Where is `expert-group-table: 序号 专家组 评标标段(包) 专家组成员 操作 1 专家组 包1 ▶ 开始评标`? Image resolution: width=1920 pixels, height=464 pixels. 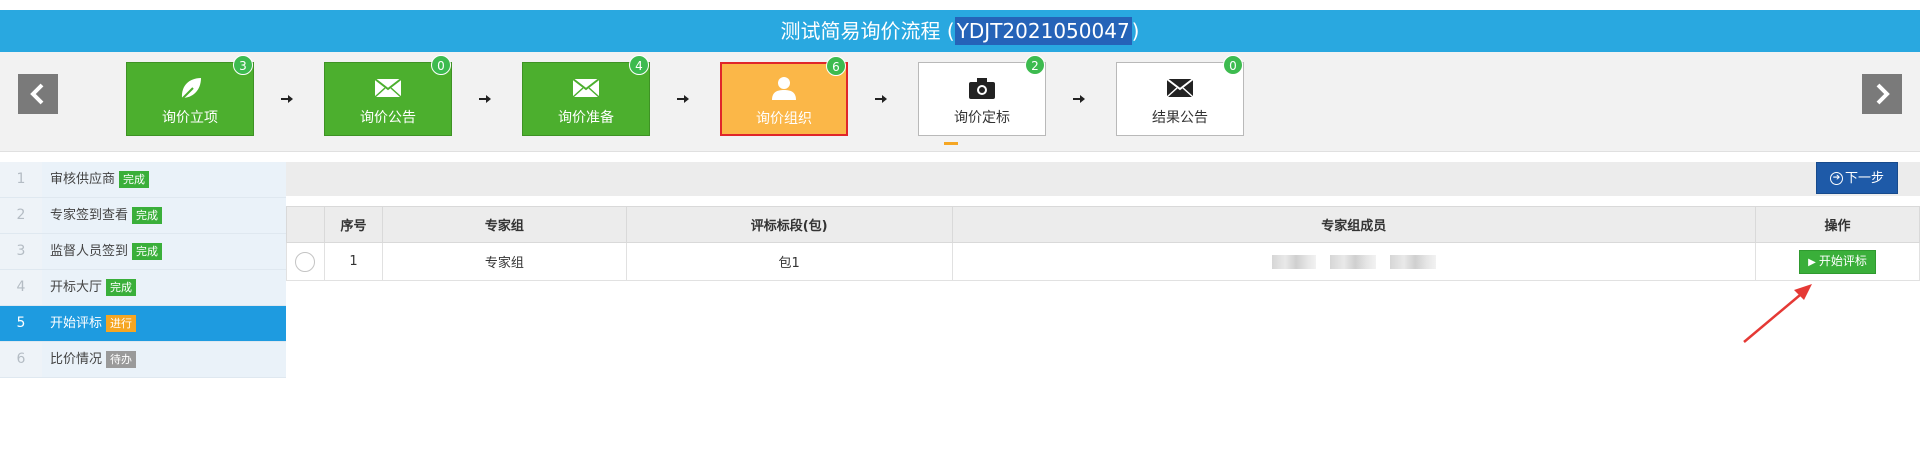 expert-group-table: 序号 专家组 评标标段(包) 专家组成员 操作 1 专家组 包1 ▶ 开始评标 is located at coordinates (1103, 243).